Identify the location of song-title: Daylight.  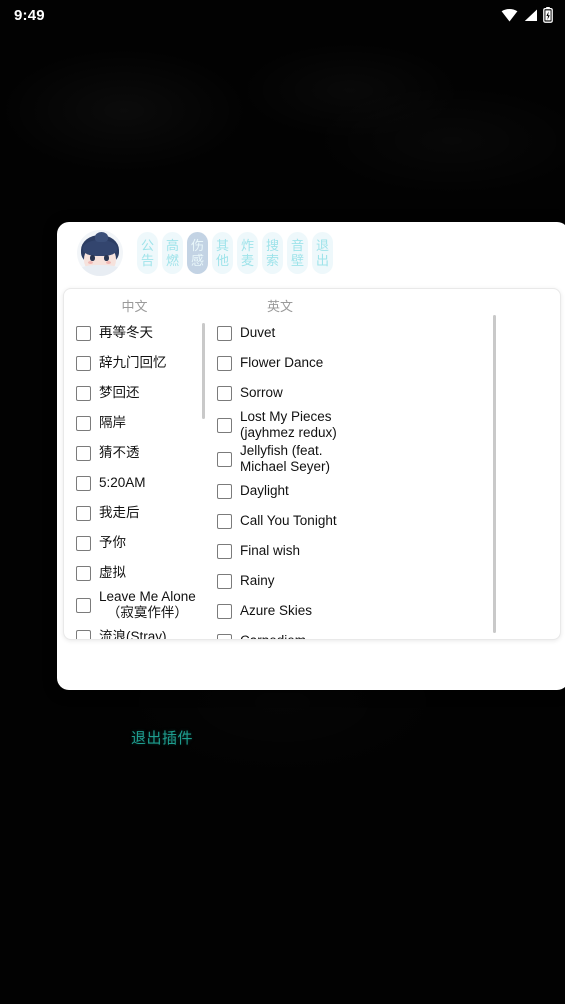
(264, 490).